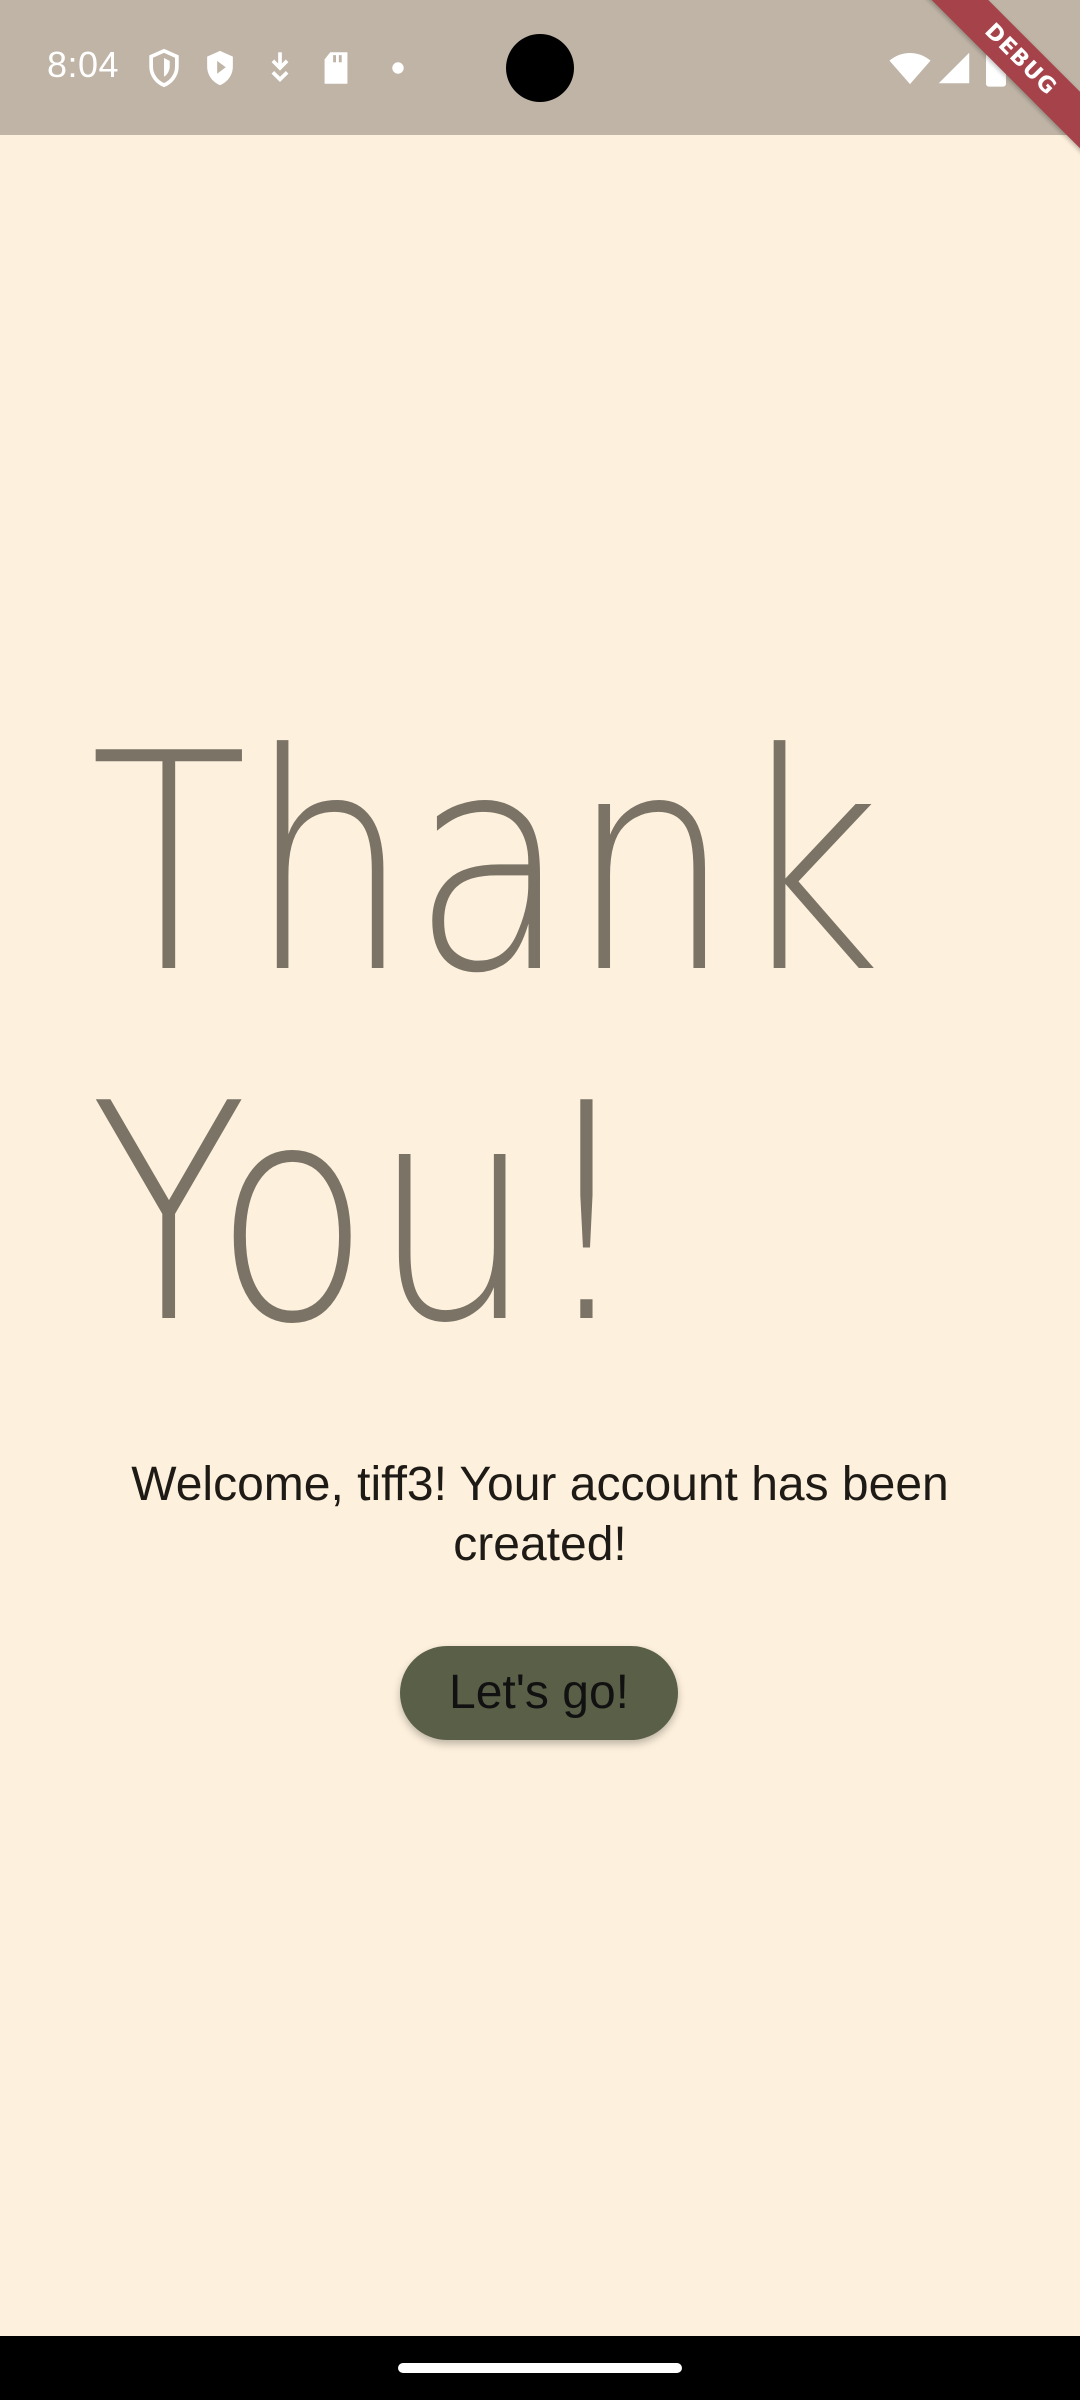 The width and height of the screenshot is (1080, 2400). I want to click on dot-icon, so click(398, 68).